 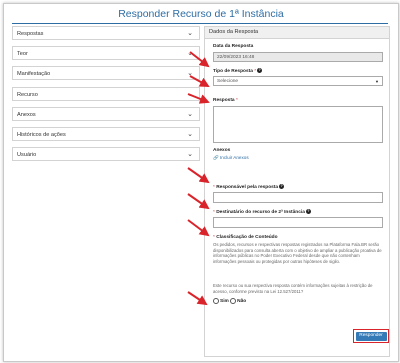 I want to click on responder-button: Responder, so click(x=371, y=336).